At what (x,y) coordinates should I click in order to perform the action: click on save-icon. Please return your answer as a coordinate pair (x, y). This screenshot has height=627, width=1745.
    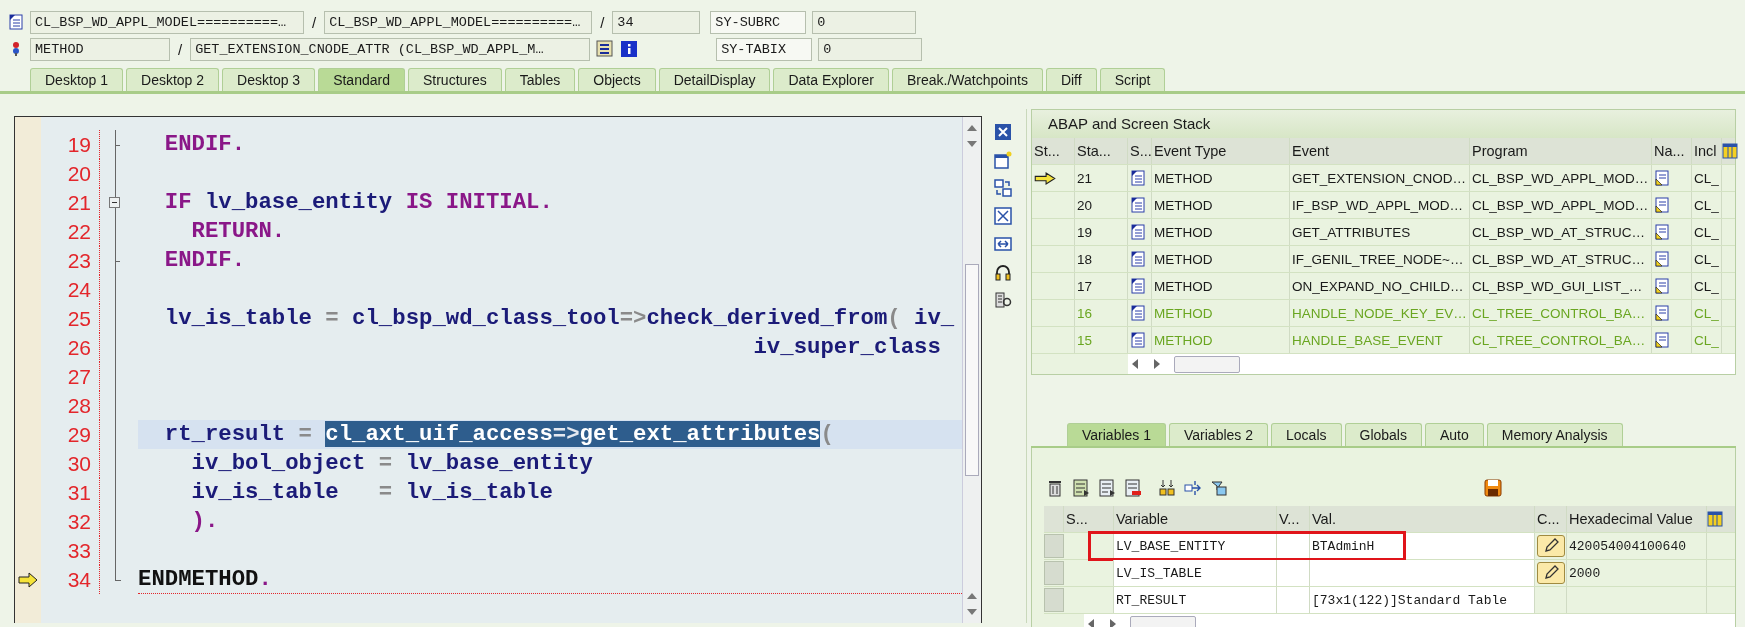
    Looking at the image, I should click on (1493, 488).